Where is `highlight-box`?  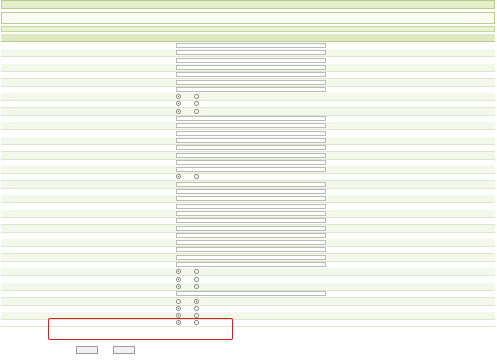
highlight-box is located at coordinates (140, 329).